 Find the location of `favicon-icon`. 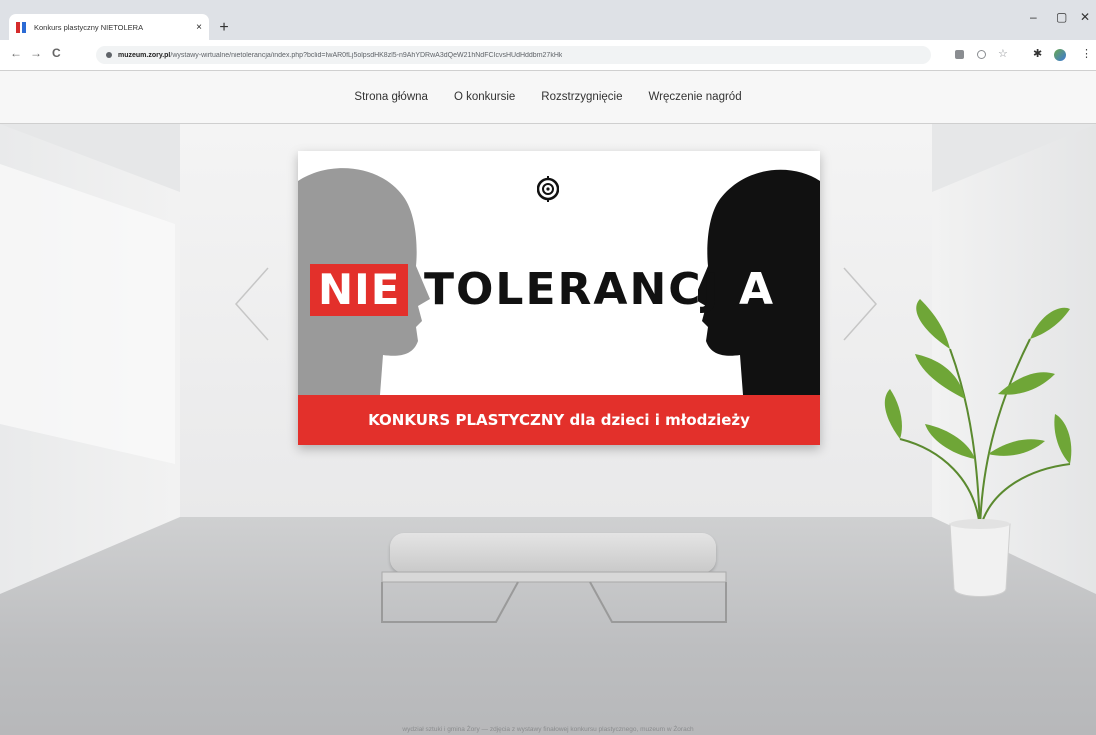

favicon-icon is located at coordinates (22, 27).